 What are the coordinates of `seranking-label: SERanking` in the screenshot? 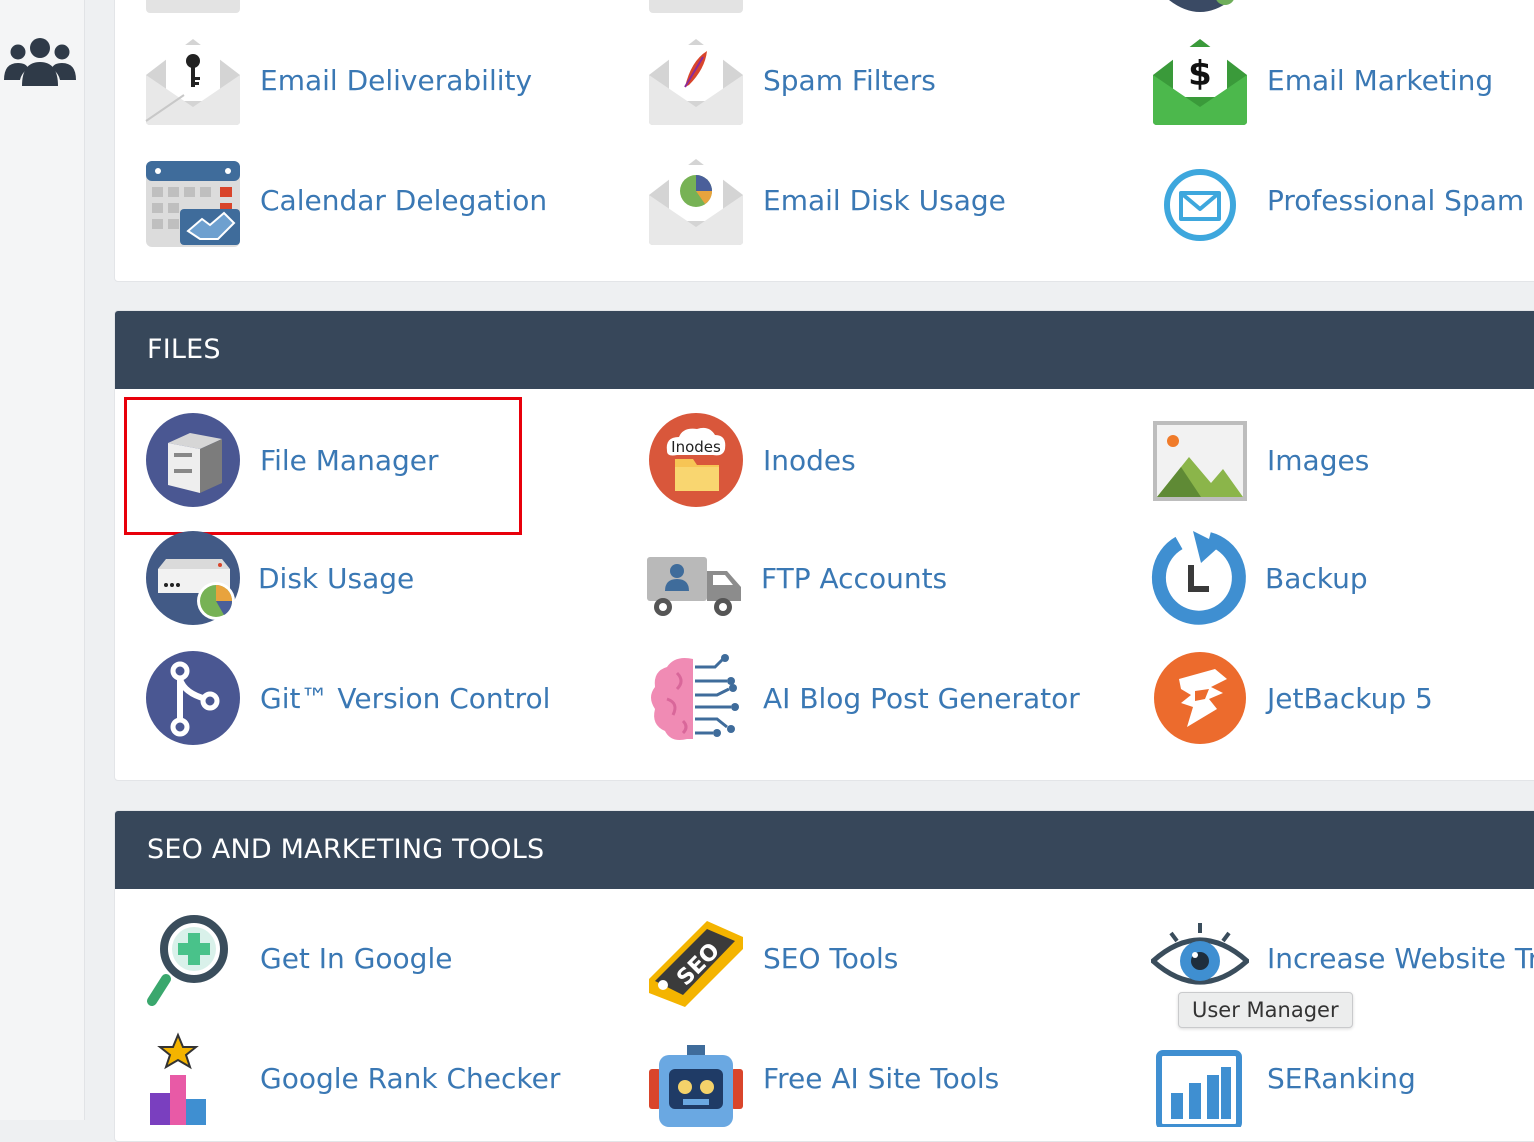 It's located at (1341, 1078).